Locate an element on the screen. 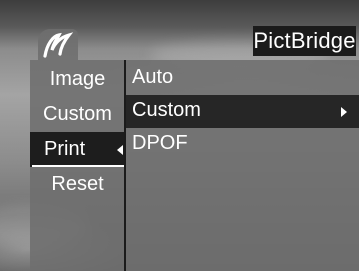 This screenshot has height=271, width=359. left-menu-item-custom: Custom is located at coordinates (77, 114).